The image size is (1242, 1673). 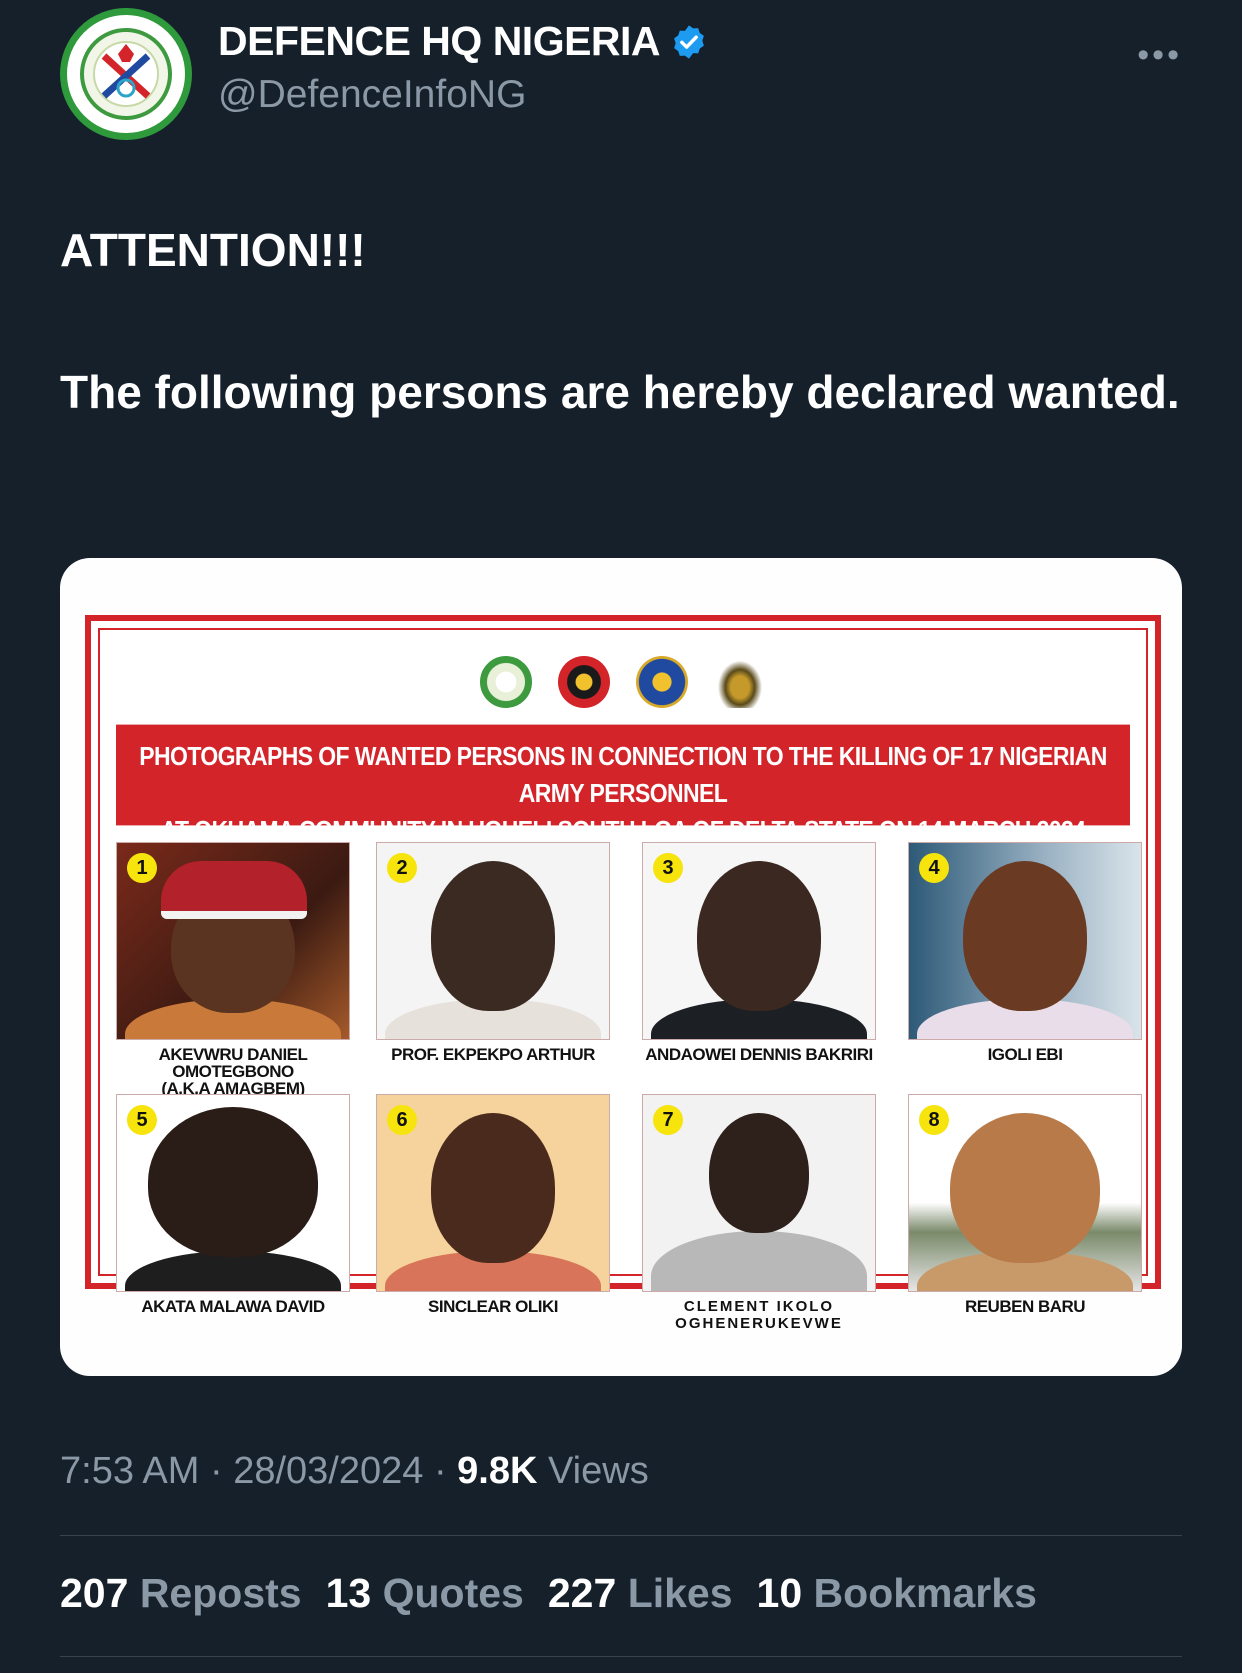 I want to click on person-photo: 5, so click(x=233, y=1193).